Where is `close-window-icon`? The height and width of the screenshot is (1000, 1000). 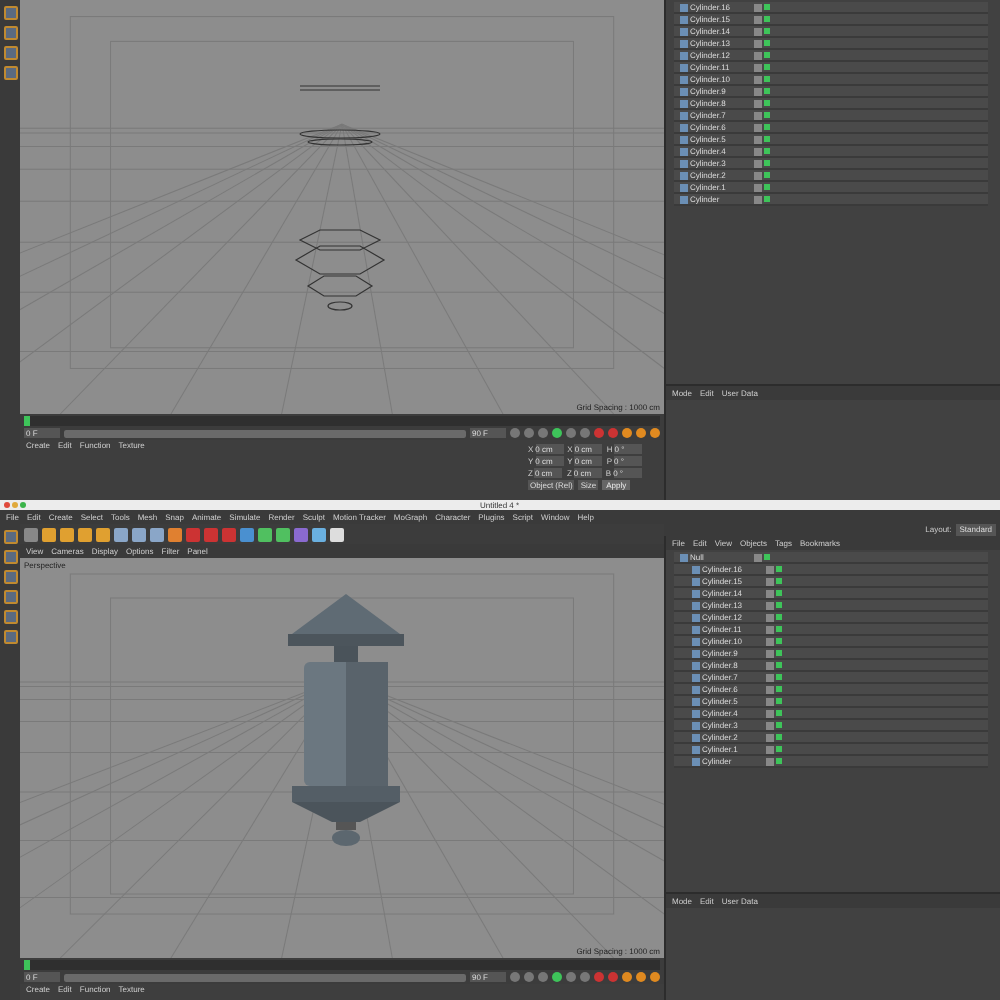 close-window-icon is located at coordinates (7, 505).